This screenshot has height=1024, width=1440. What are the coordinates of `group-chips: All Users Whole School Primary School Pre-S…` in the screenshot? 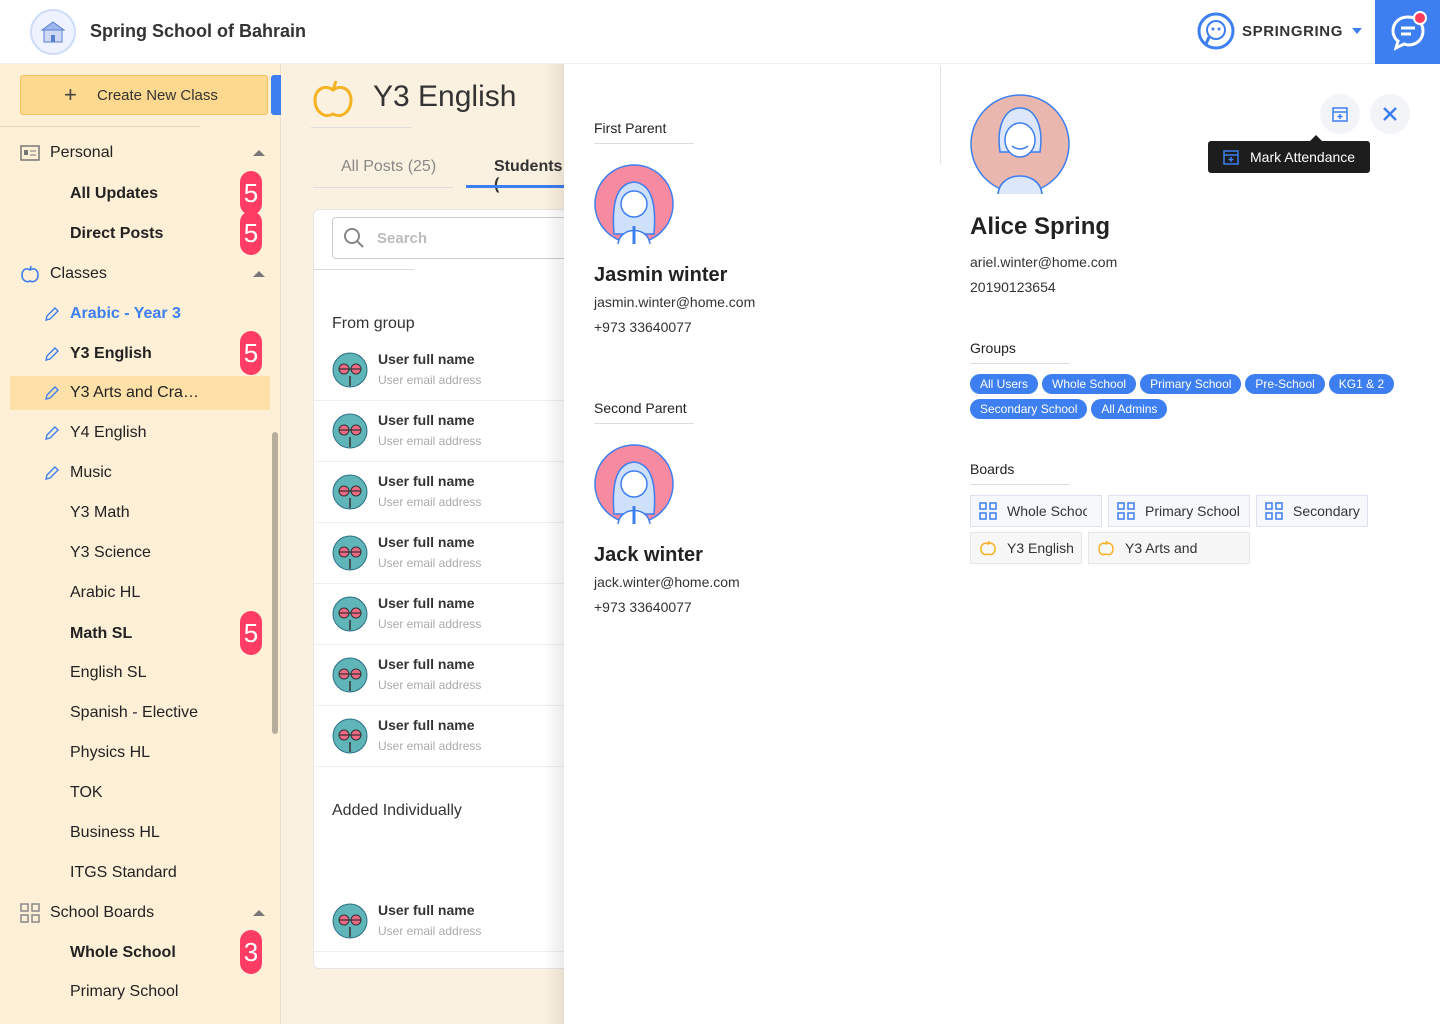 It's located at (1195, 399).